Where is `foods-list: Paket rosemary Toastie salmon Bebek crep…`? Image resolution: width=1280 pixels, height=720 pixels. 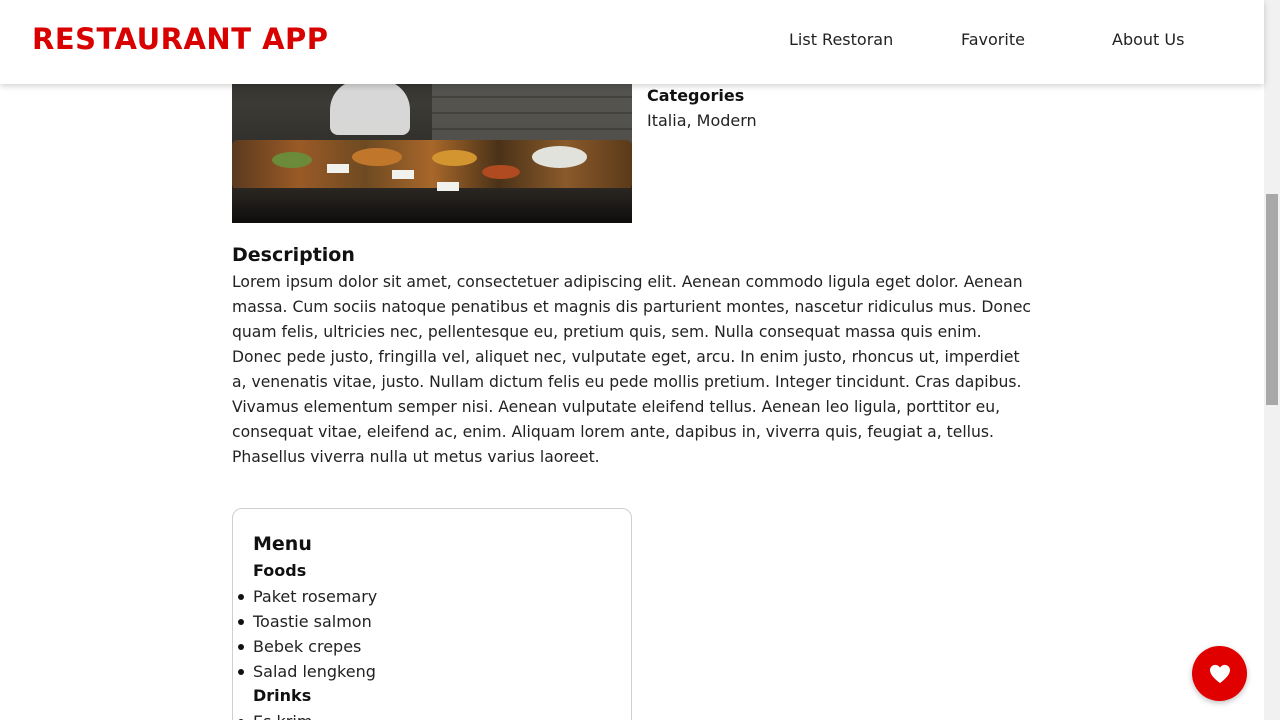 foods-list: Paket rosemary Toastie salmon Bebek crep… is located at coordinates (307, 634).